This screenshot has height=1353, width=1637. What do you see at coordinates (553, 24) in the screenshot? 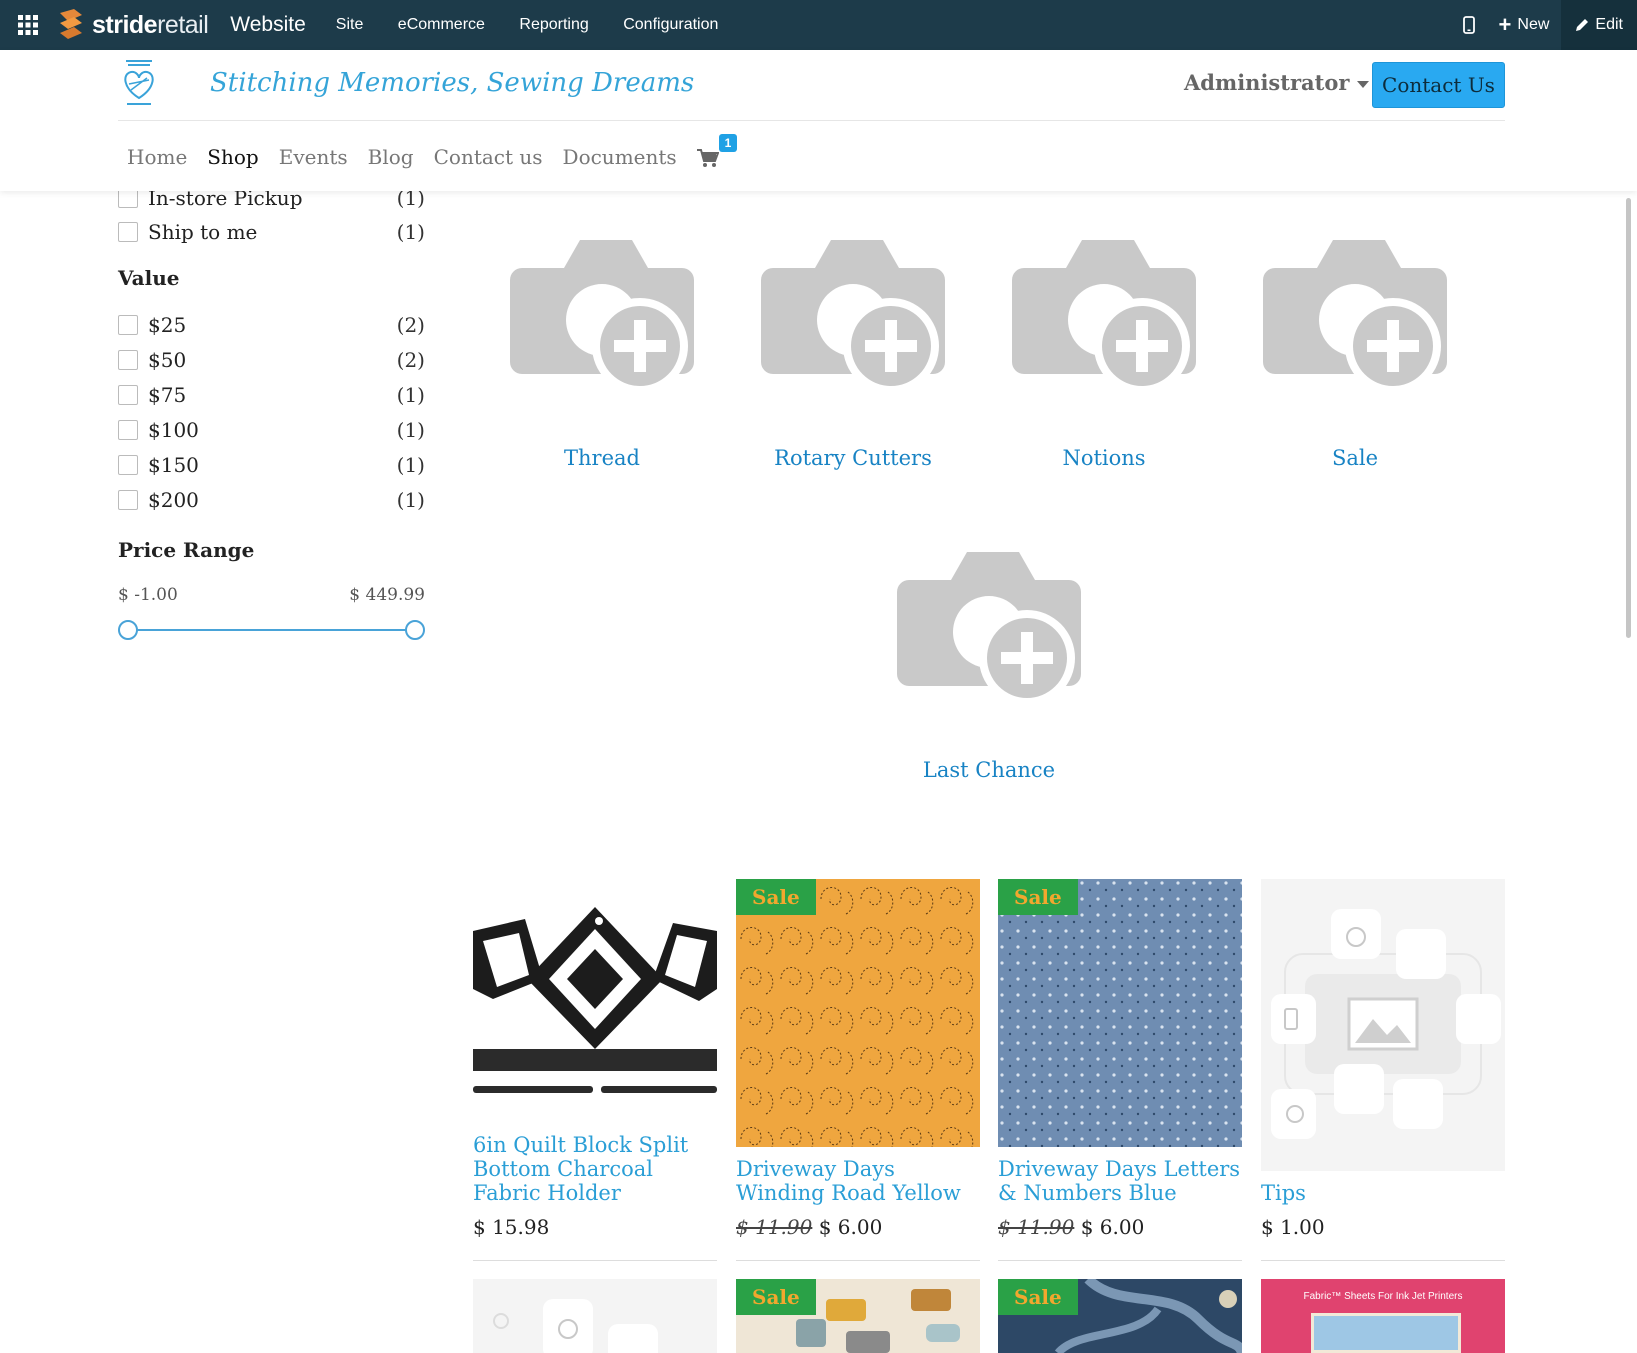
I see `menu-reporting: Reporting` at bounding box center [553, 24].